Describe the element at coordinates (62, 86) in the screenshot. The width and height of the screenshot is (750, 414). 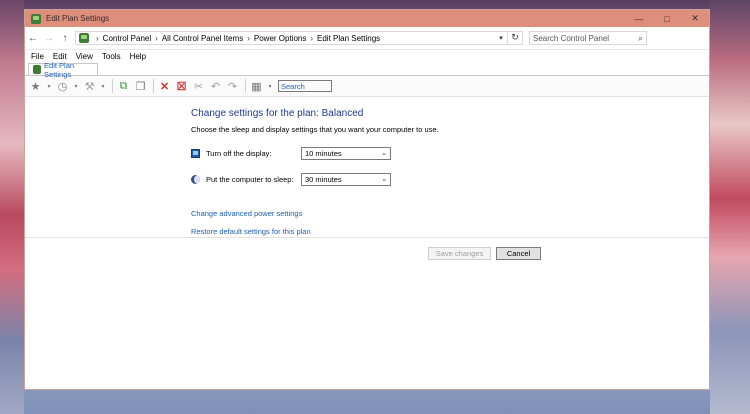
I see `history-clock-icon: ◷` at that location.